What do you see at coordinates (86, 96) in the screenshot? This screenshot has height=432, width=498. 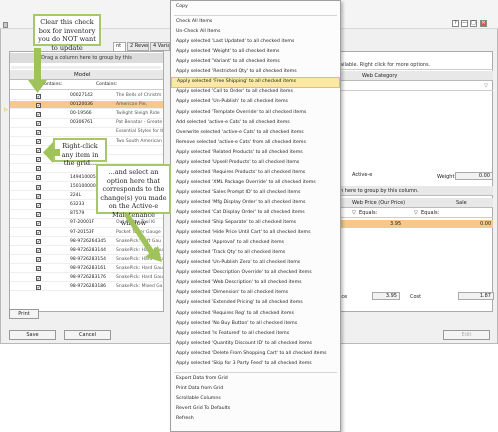 I see `table-row: ✔ 00027142 The Bells of Christm` at bounding box center [86, 96].